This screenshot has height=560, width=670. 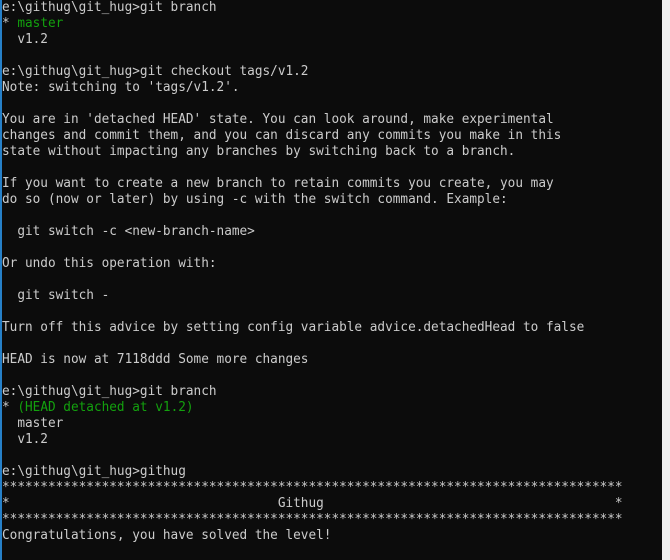 What do you see at coordinates (318, 264) in the screenshot?
I see `undo-operation-text: Or undo this operation with:` at bounding box center [318, 264].